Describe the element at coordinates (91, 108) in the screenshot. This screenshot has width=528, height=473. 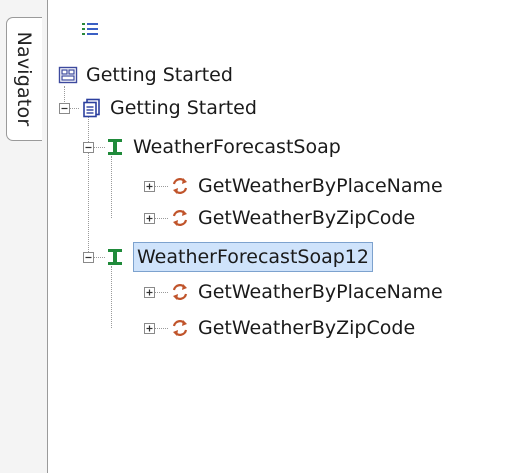
I see `document-icon` at that location.